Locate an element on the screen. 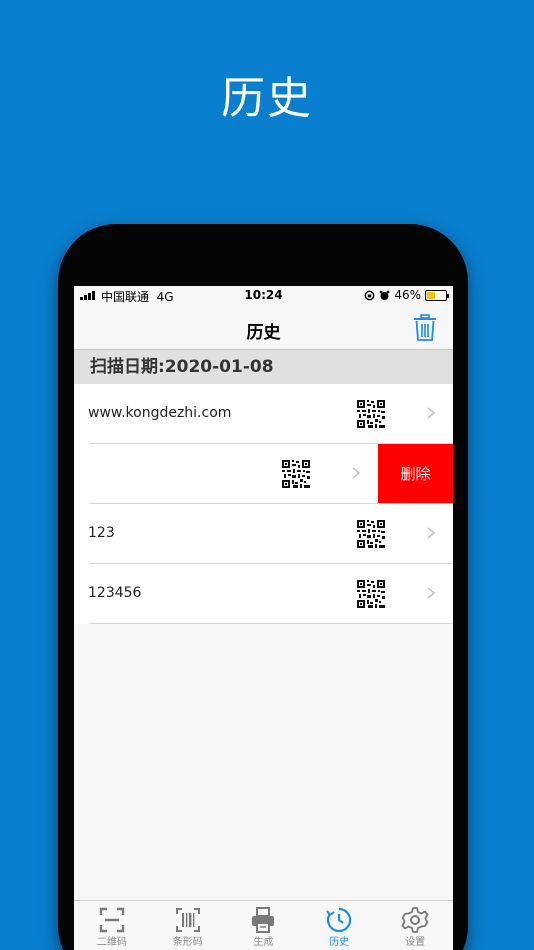 Image resolution: width=534 pixels, height=950 pixels. tab-settings: 设置 is located at coordinates (415, 925).